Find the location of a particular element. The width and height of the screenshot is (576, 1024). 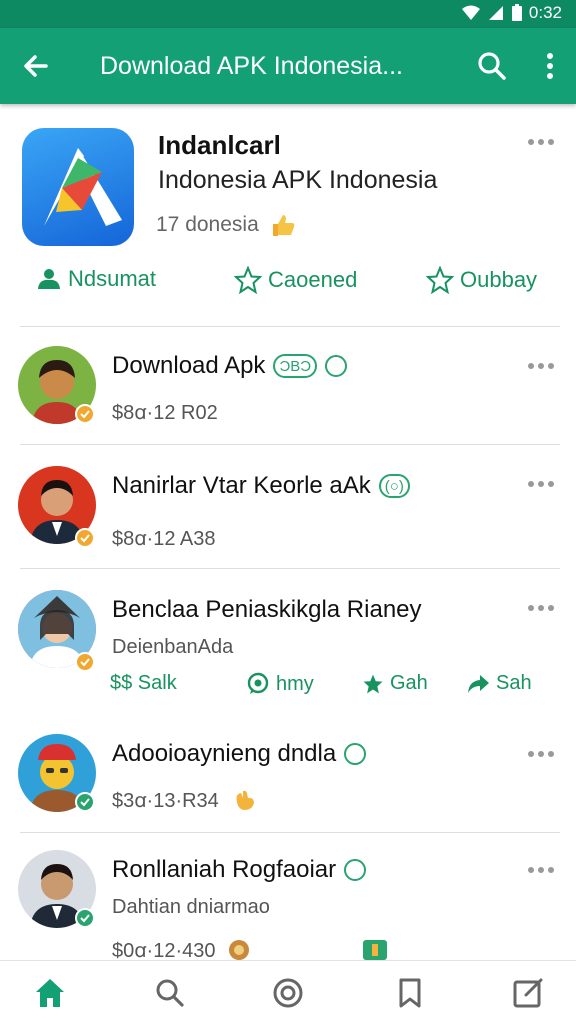

item-meta: $0ꭤ·12·430 is located at coordinates (181, 949).